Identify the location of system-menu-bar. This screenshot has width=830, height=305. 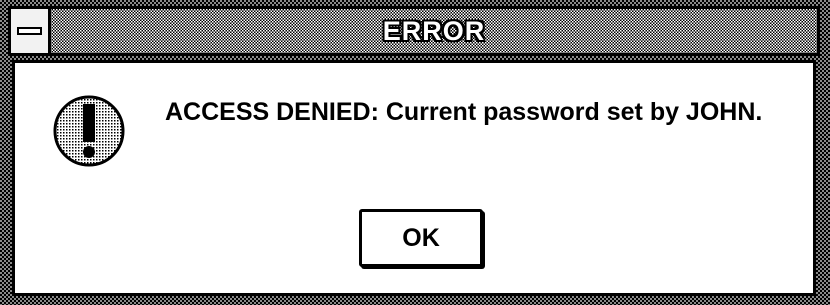
(29, 31).